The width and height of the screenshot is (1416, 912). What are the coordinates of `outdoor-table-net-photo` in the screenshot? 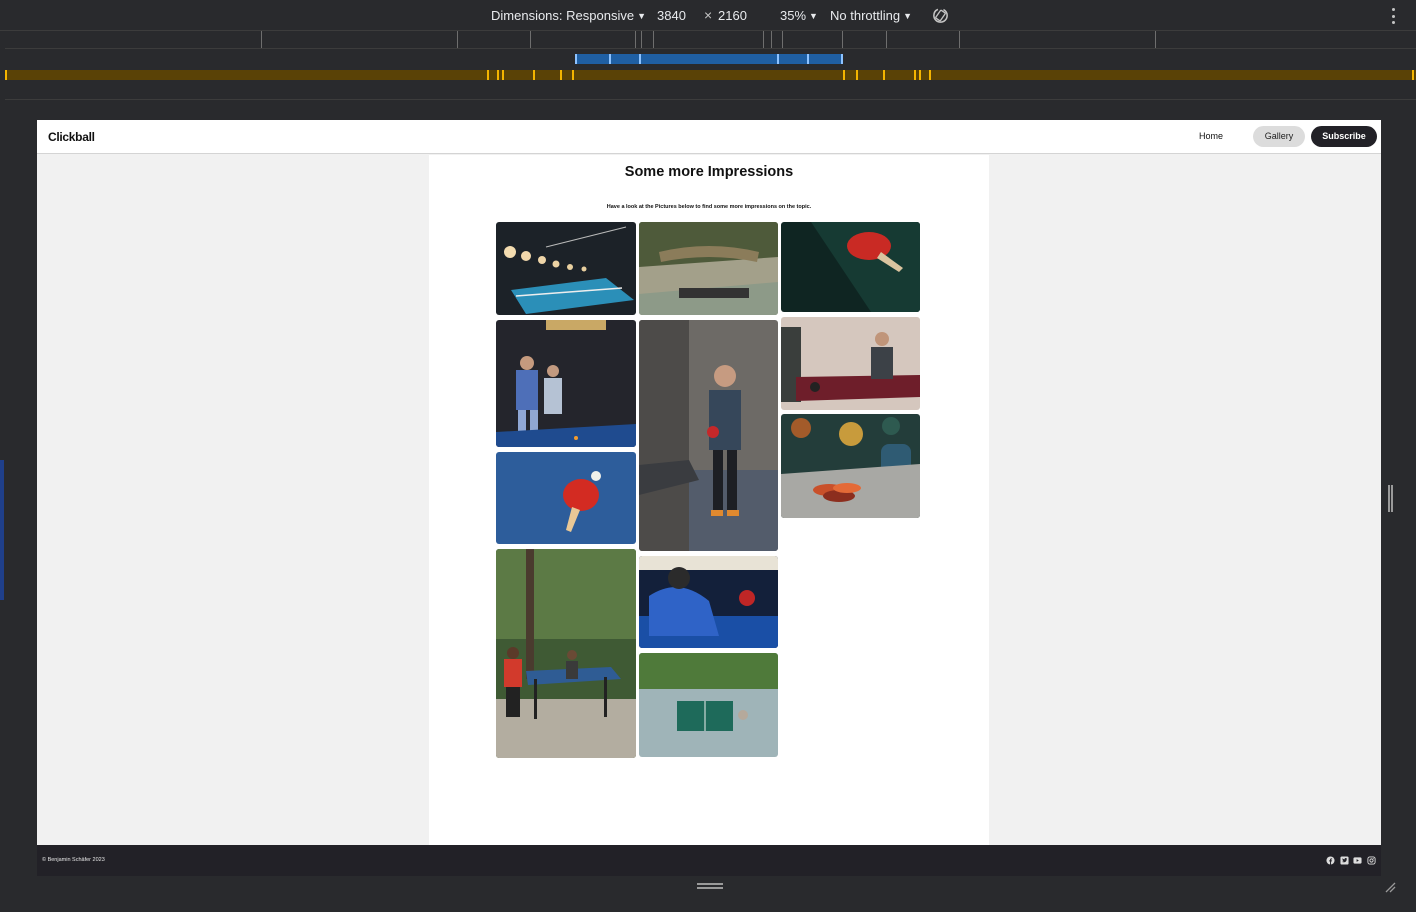 It's located at (708, 268).